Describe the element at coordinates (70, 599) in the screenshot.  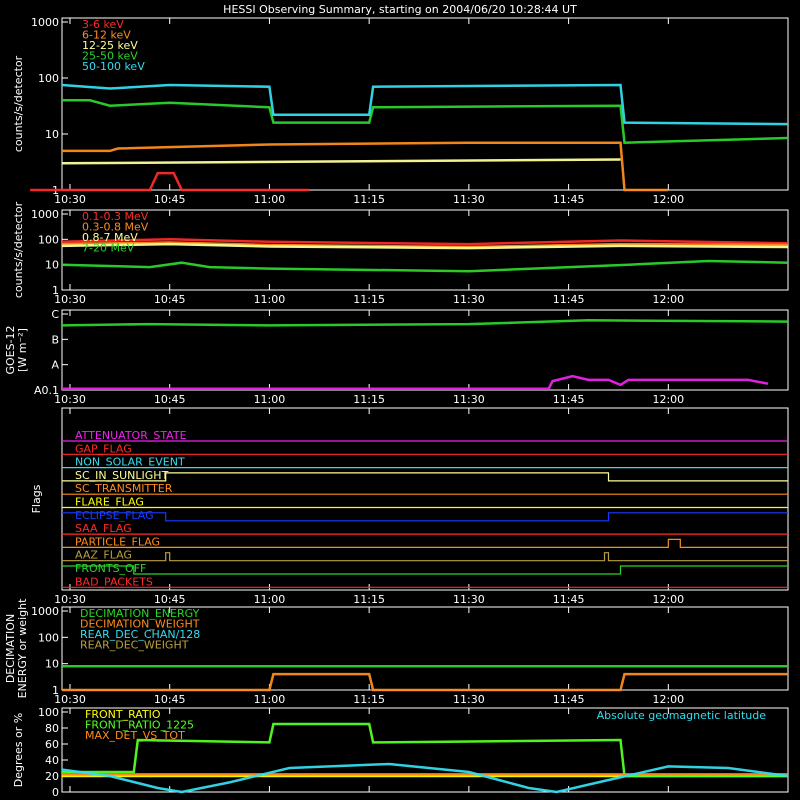
I see `x-tick-label: 10:30` at that location.